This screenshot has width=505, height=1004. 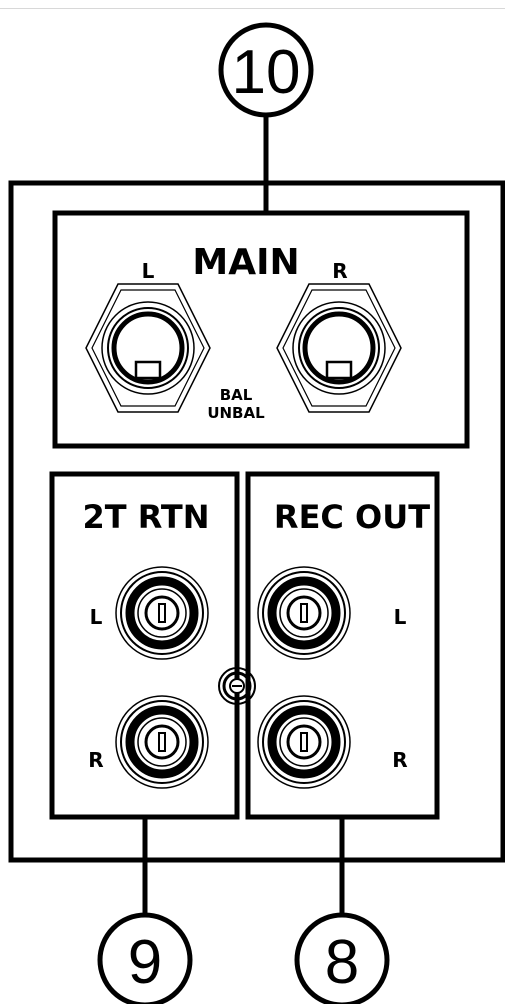 I want to click on callout-8: 8, so click(x=342, y=910).